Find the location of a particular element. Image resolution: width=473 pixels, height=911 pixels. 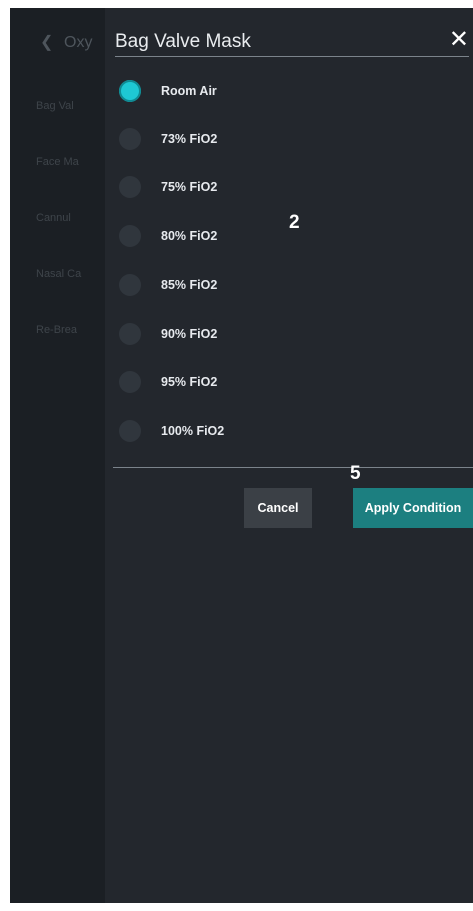

option-label: 85% FiO2 is located at coordinates (189, 285).